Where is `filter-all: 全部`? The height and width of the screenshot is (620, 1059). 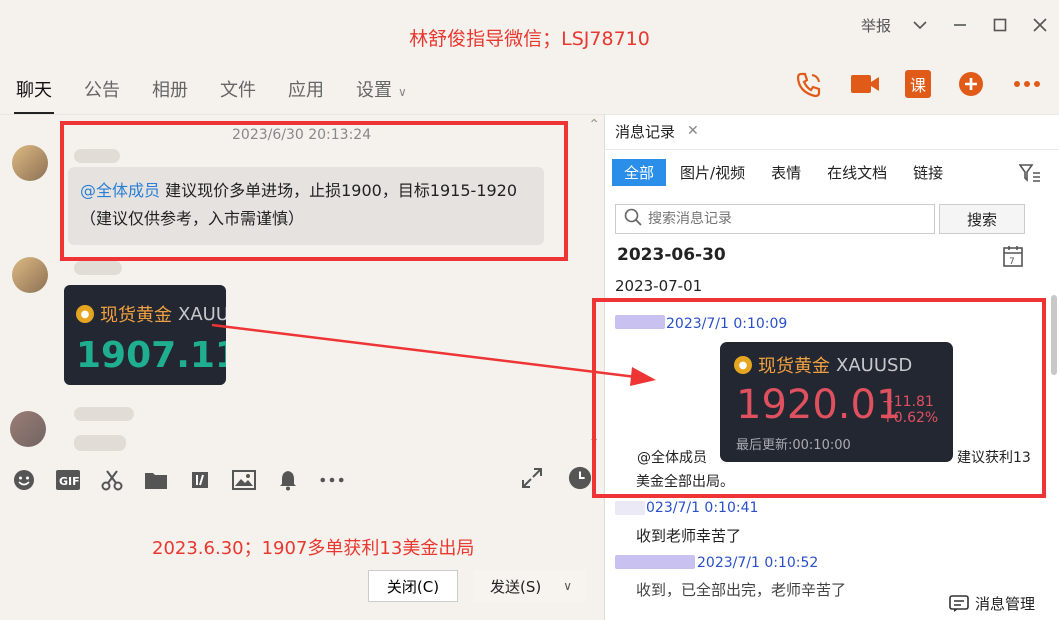 filter-all: 全部 is located at coordinates (639, 172).